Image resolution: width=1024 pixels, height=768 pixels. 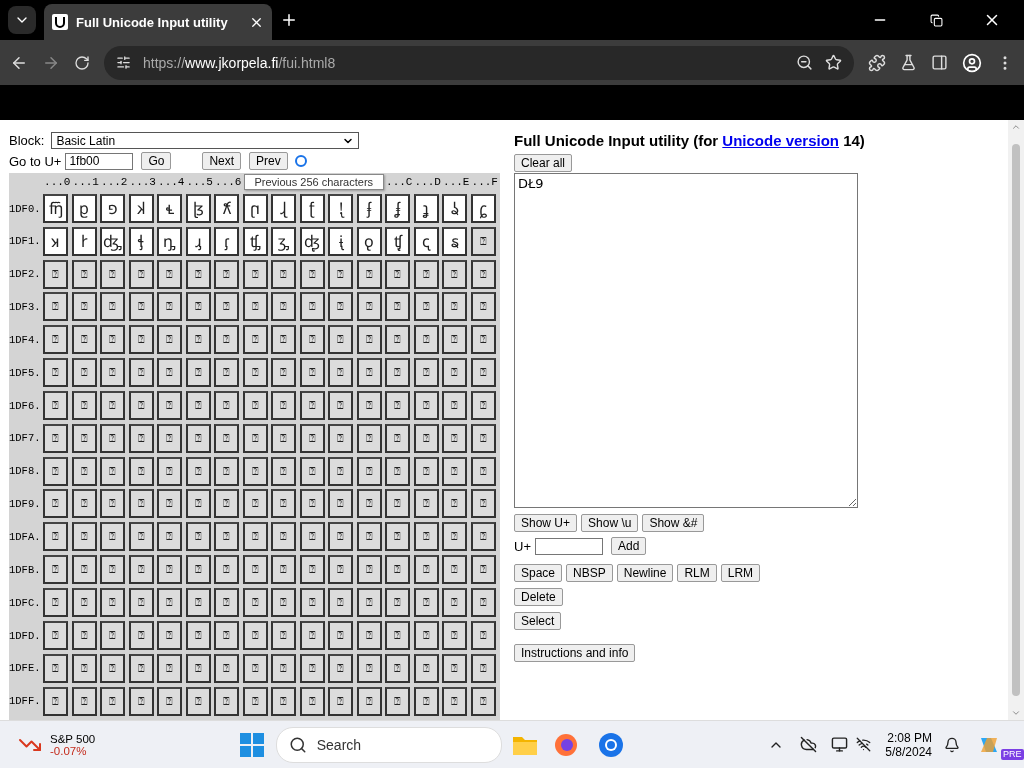 What do you see at coordinates (543, 163) in the screenshot?
I see `clear-button: Clear all` at bounding box center [543, 163].